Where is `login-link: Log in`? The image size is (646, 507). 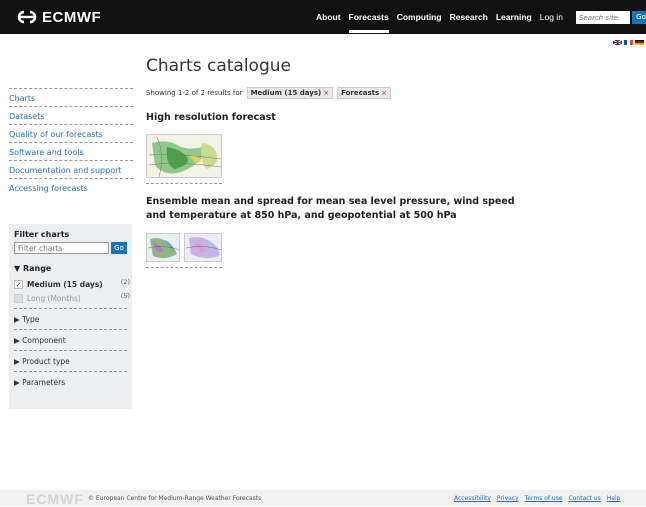
login-link: Log in is located at coordinates (551, 17).